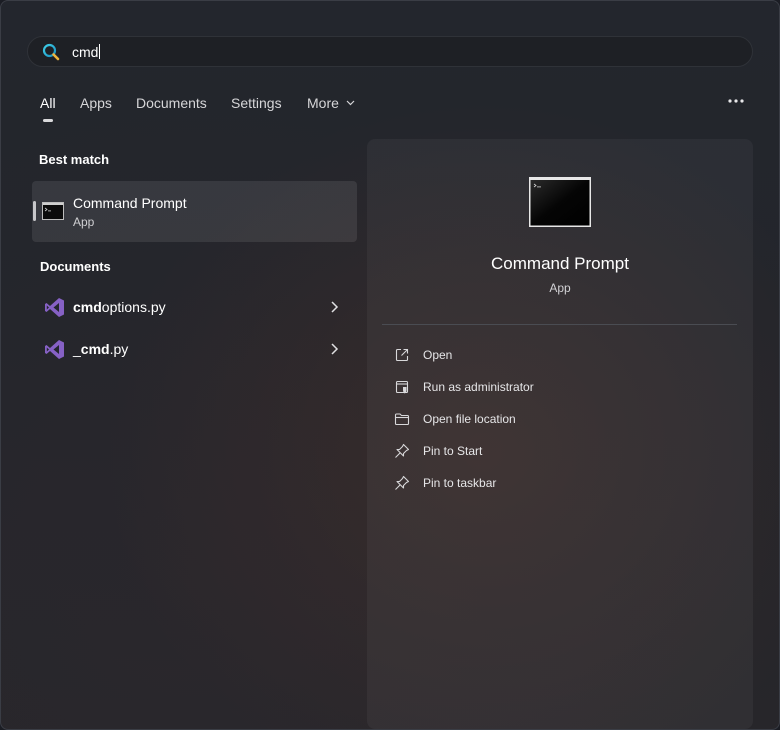  I want to click on tab-settings: Settings, so click(256, 103).